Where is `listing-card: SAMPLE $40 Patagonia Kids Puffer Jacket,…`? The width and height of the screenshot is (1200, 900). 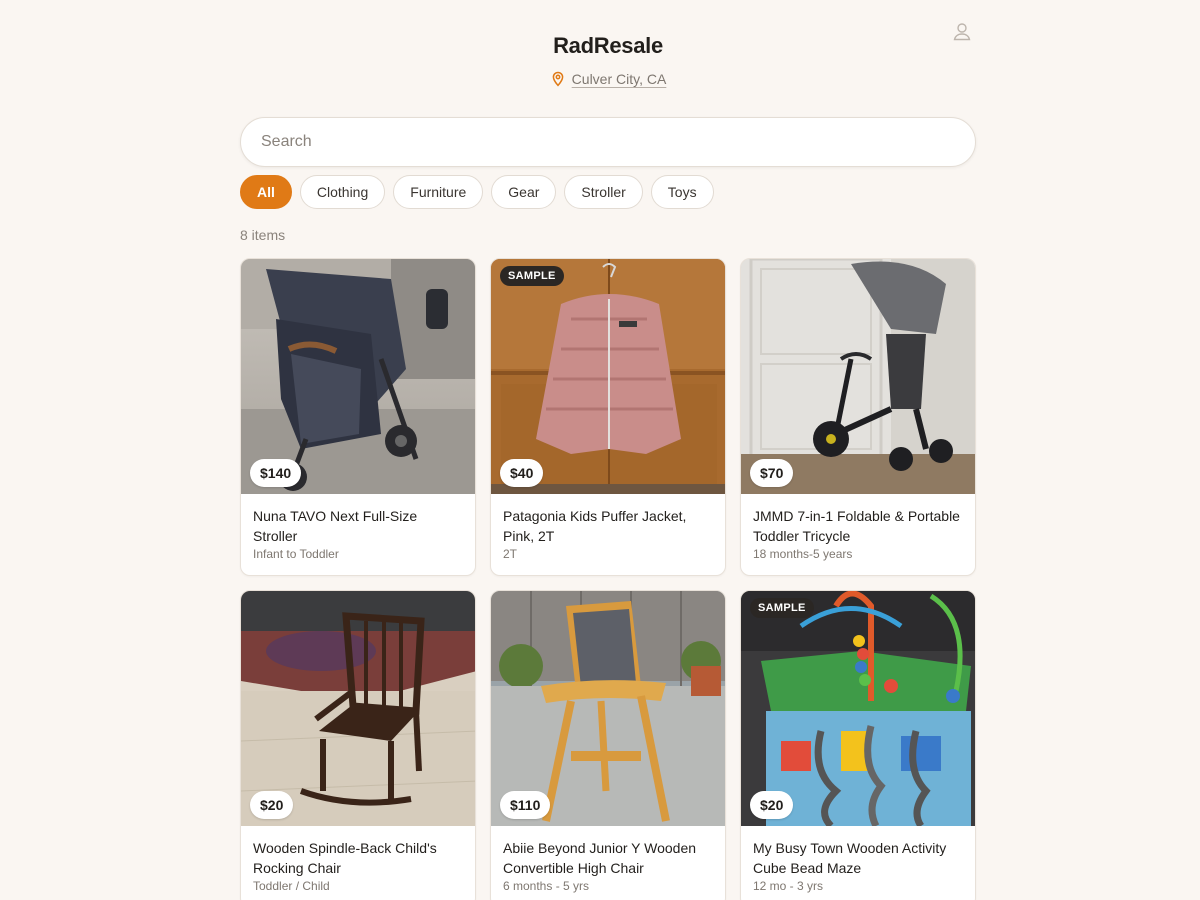 listing-card: SAMPLE $40 Patagonia Kids Puffer Jacket,… is located at coordinates (608, 417).